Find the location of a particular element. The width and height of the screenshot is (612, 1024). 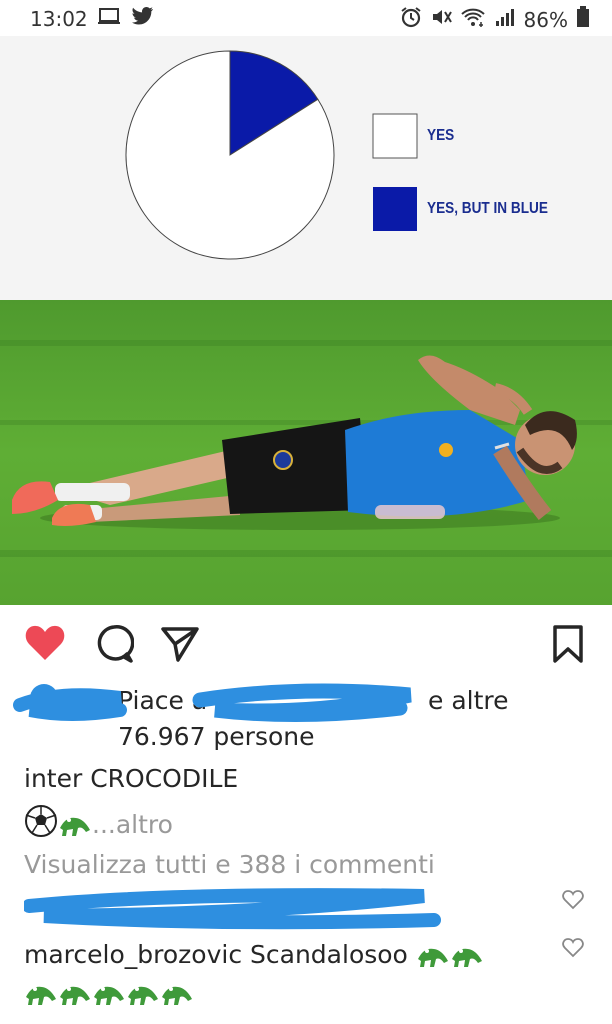

caption-line2: ...altro is located at coordinates (98, 824).